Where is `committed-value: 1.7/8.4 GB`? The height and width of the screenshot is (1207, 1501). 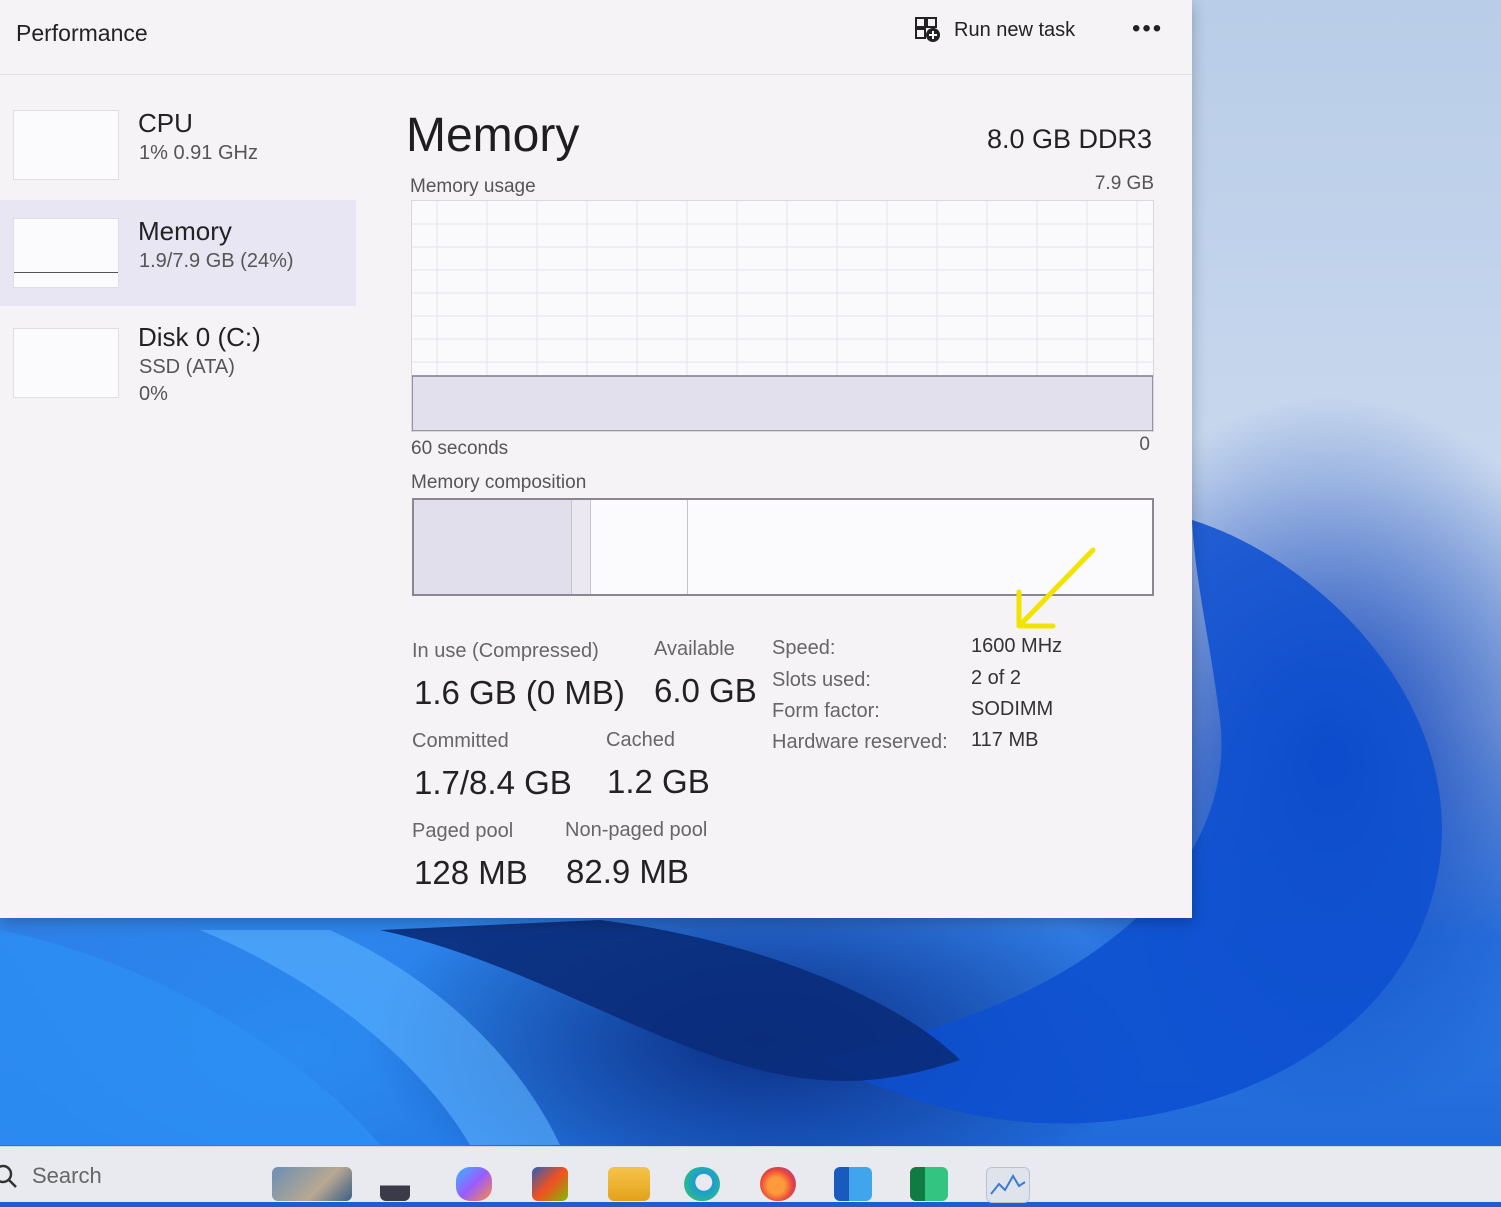
committed-value: 1.7/8.4 GB is located at coordinates (493, 782).